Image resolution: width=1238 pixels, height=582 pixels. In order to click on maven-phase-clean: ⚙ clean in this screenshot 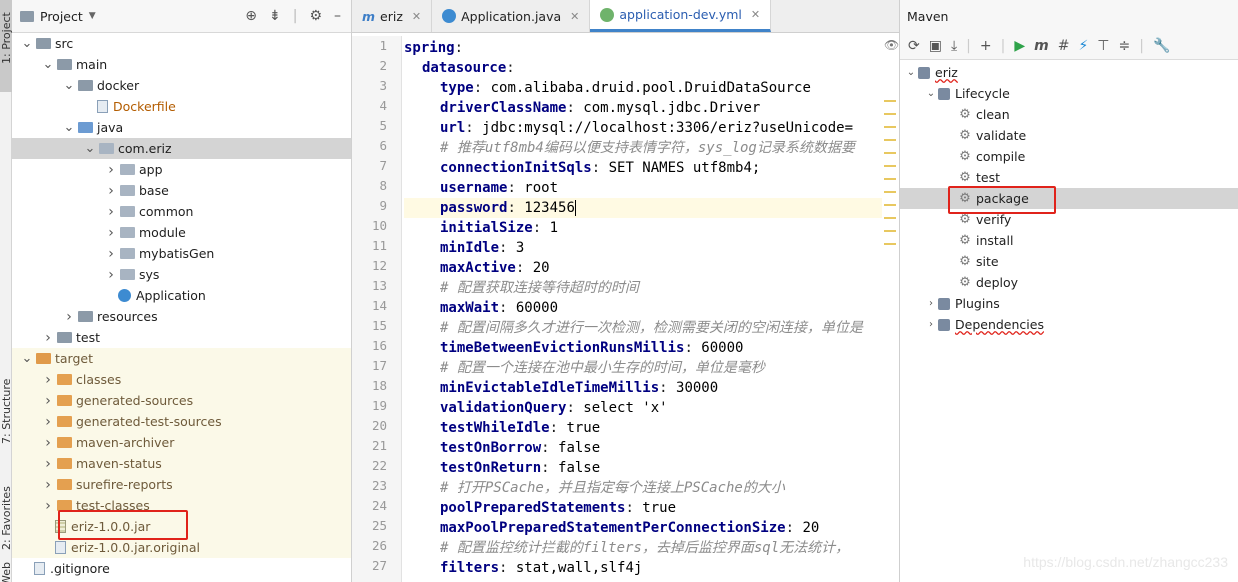, I will do `click(1069, 114)`.